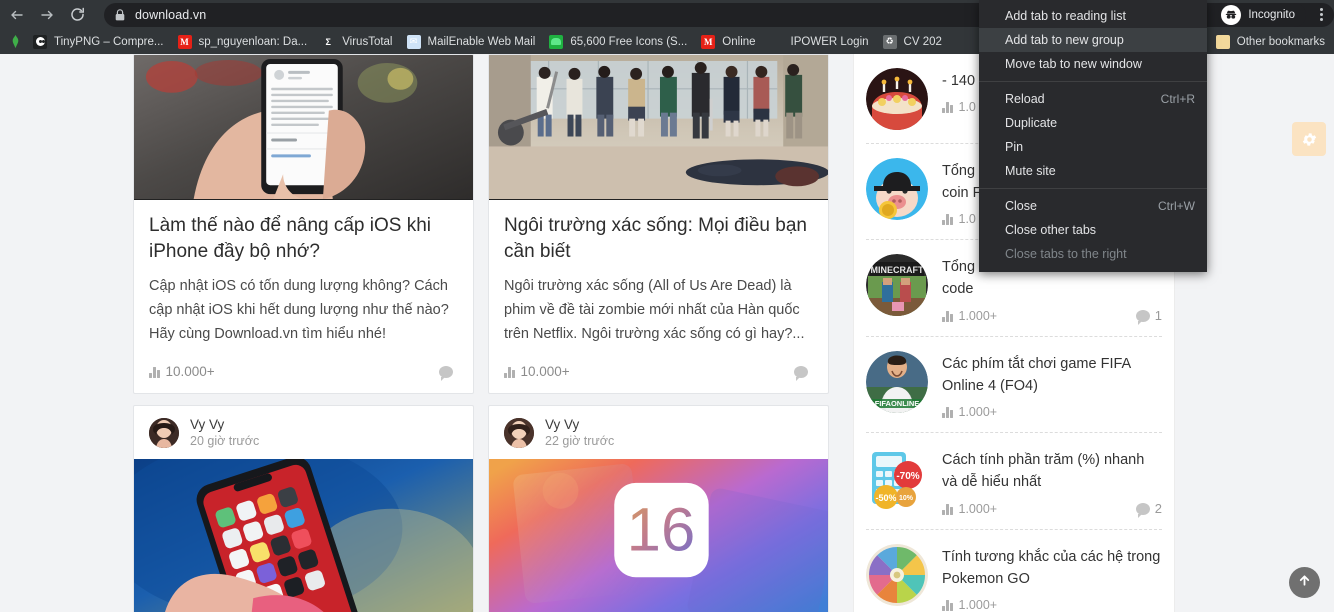 The width and height of the screenshot is (1334, 612). I want to click on list-item-thumbnail: -70% -50% 10%, so click(897, 478).